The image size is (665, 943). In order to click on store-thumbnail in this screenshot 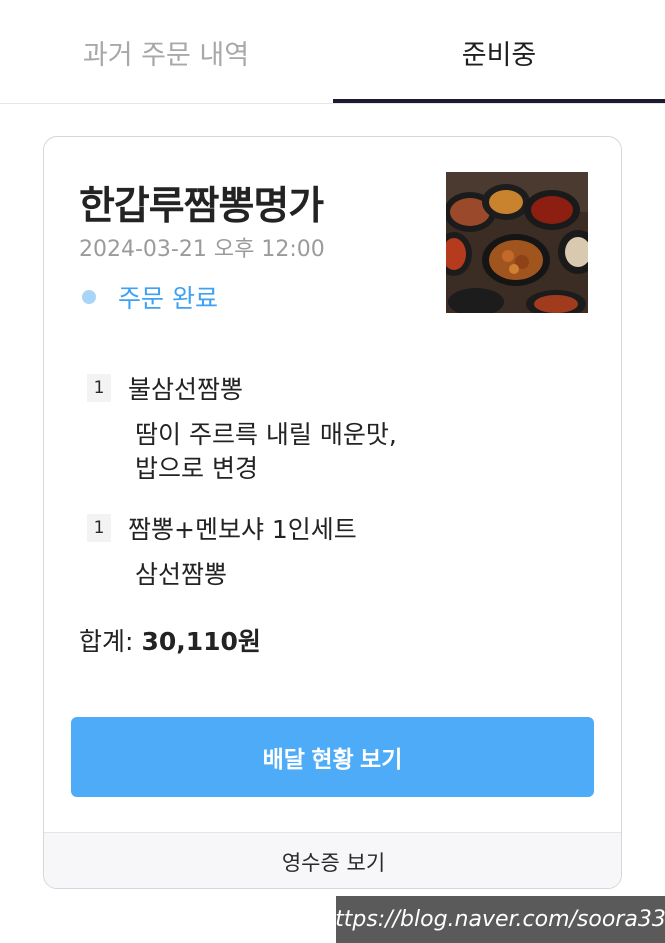, I will do `click(517, 242)`.